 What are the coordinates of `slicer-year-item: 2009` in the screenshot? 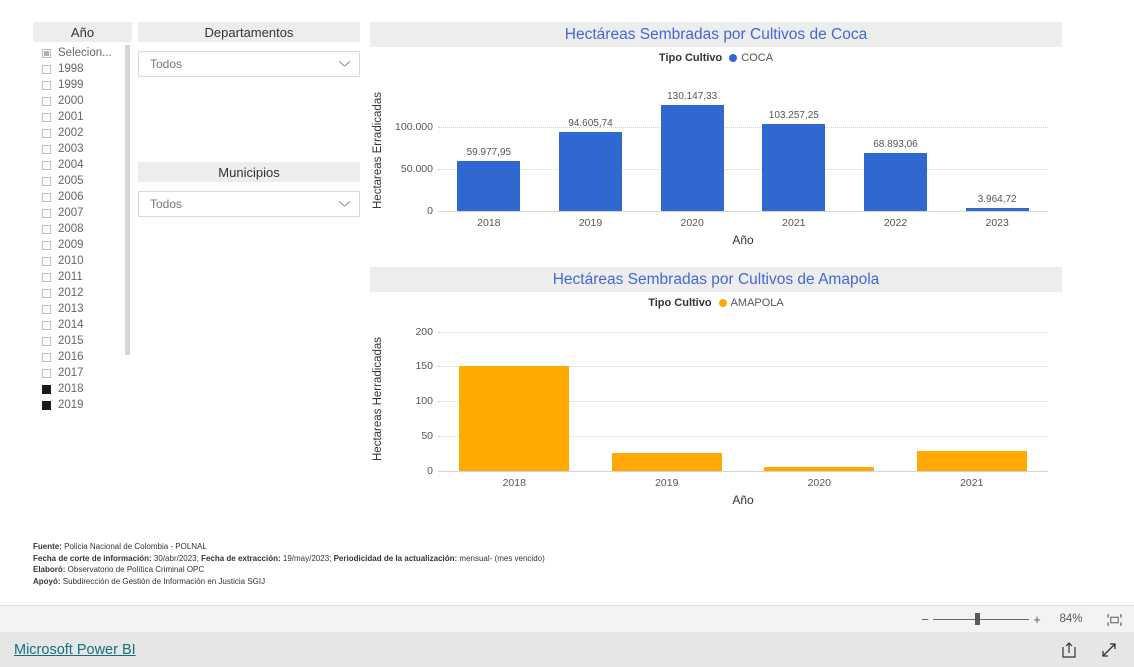 It's located at (82, 245).